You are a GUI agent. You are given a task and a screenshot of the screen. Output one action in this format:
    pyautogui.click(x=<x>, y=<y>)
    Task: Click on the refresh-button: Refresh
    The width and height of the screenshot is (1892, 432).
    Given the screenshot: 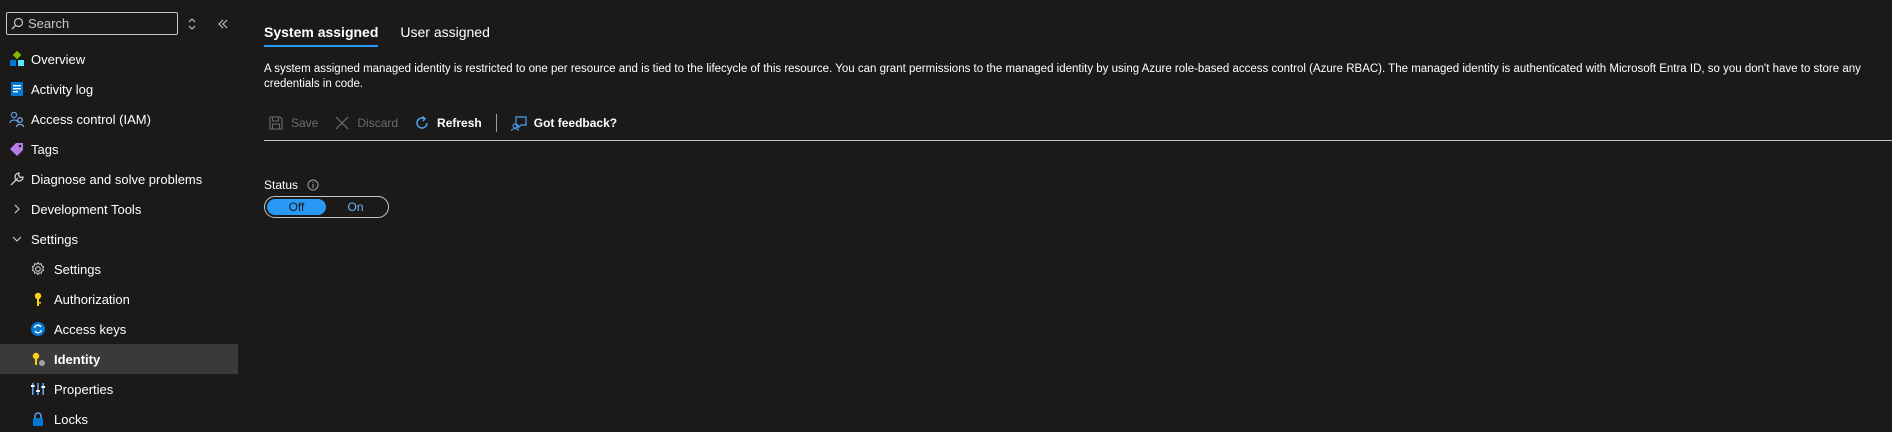 What is the action you would take?
    pyautogui.click(x=448, y=123)
    